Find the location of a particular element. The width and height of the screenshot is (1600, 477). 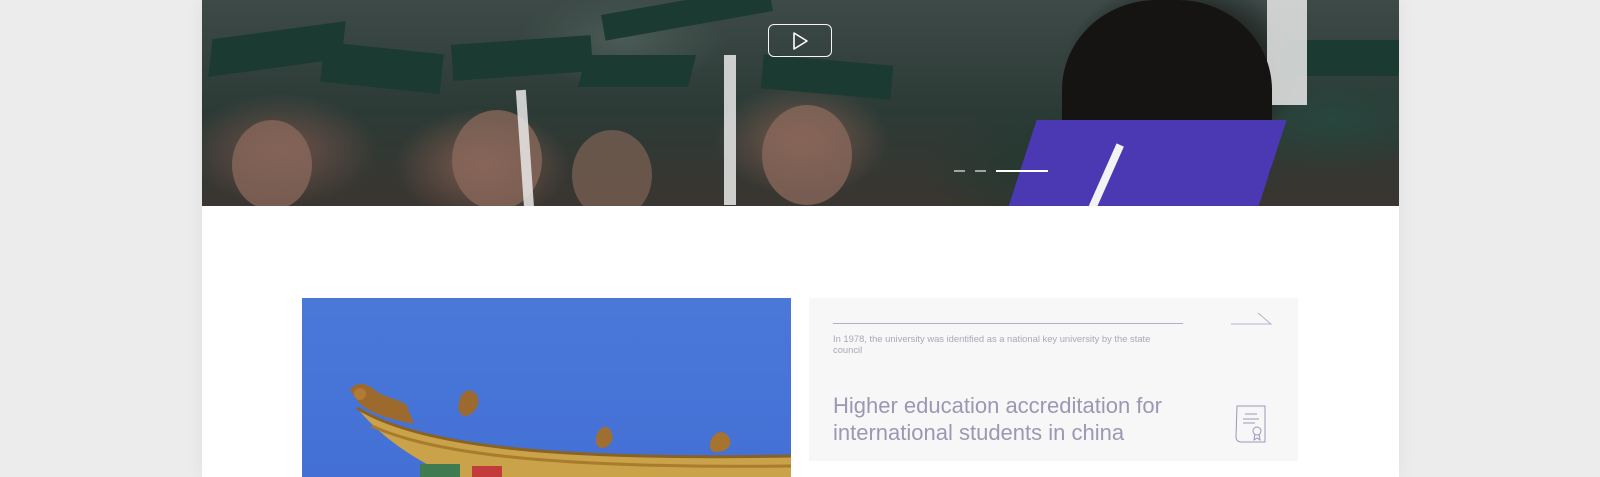

certificate-icon is located at coordinates (1250, 424).